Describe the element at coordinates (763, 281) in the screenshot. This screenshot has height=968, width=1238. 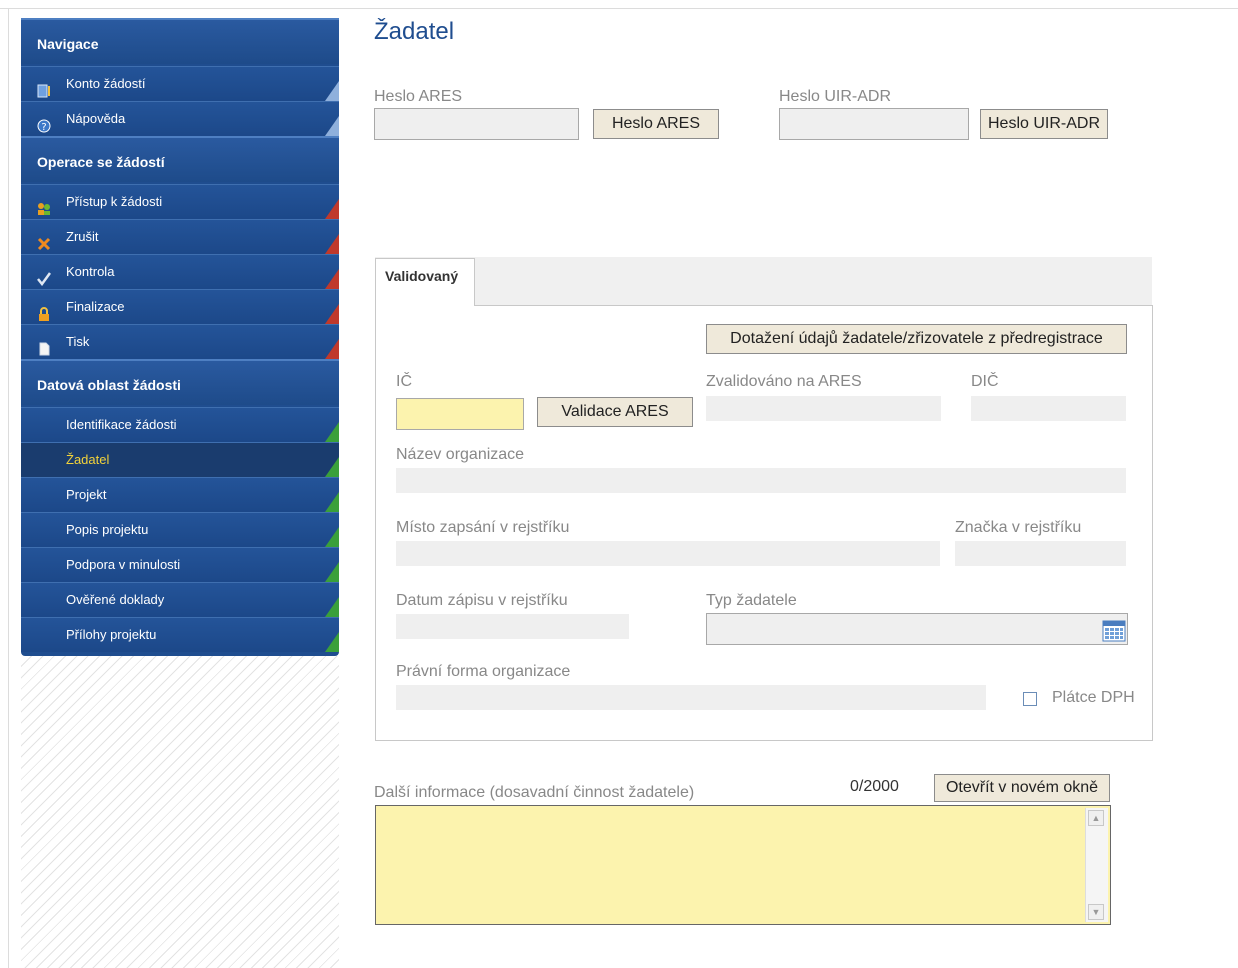
I see `tab-bar` at that location.